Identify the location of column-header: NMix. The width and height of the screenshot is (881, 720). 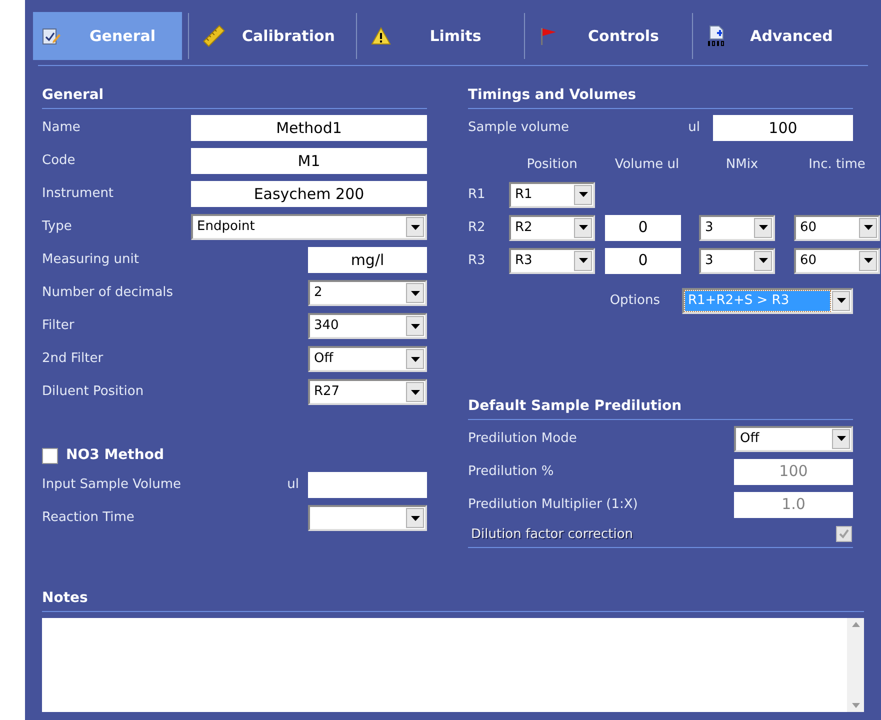
(742, 165).